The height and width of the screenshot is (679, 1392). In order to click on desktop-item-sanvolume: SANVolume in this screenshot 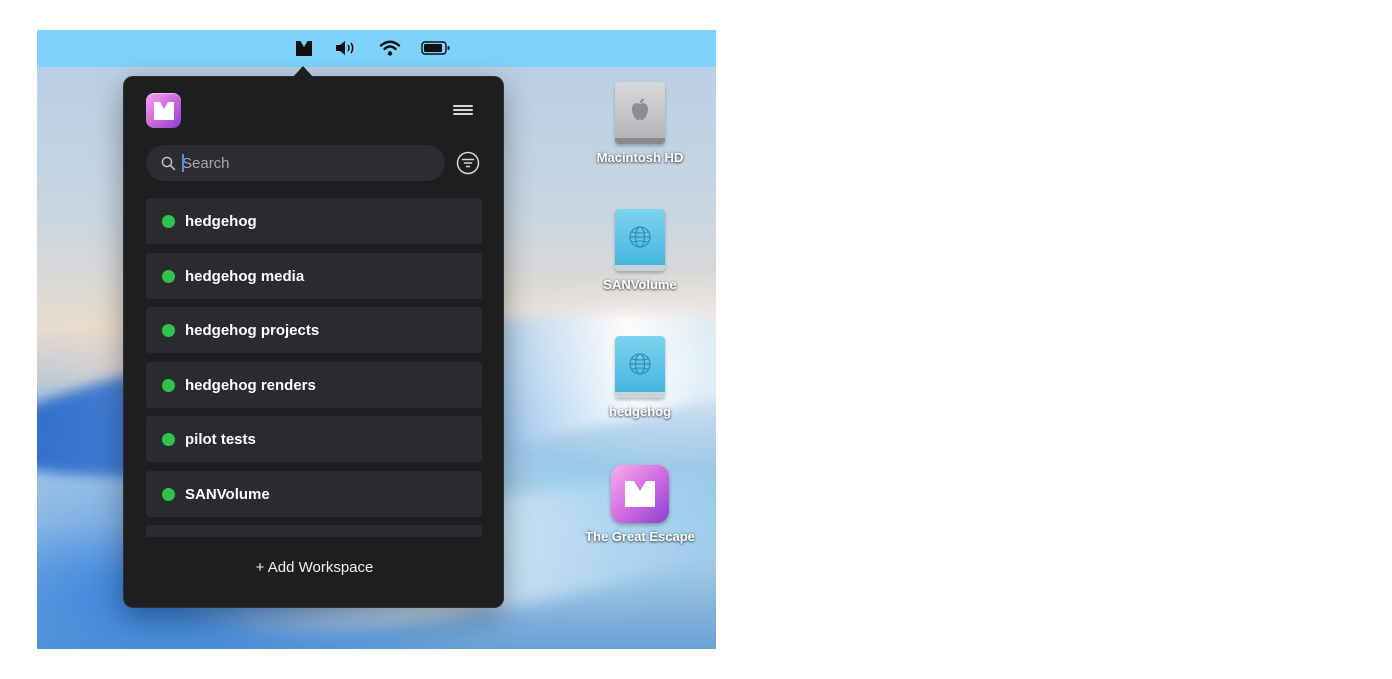, I will do `click(640, 250)`.